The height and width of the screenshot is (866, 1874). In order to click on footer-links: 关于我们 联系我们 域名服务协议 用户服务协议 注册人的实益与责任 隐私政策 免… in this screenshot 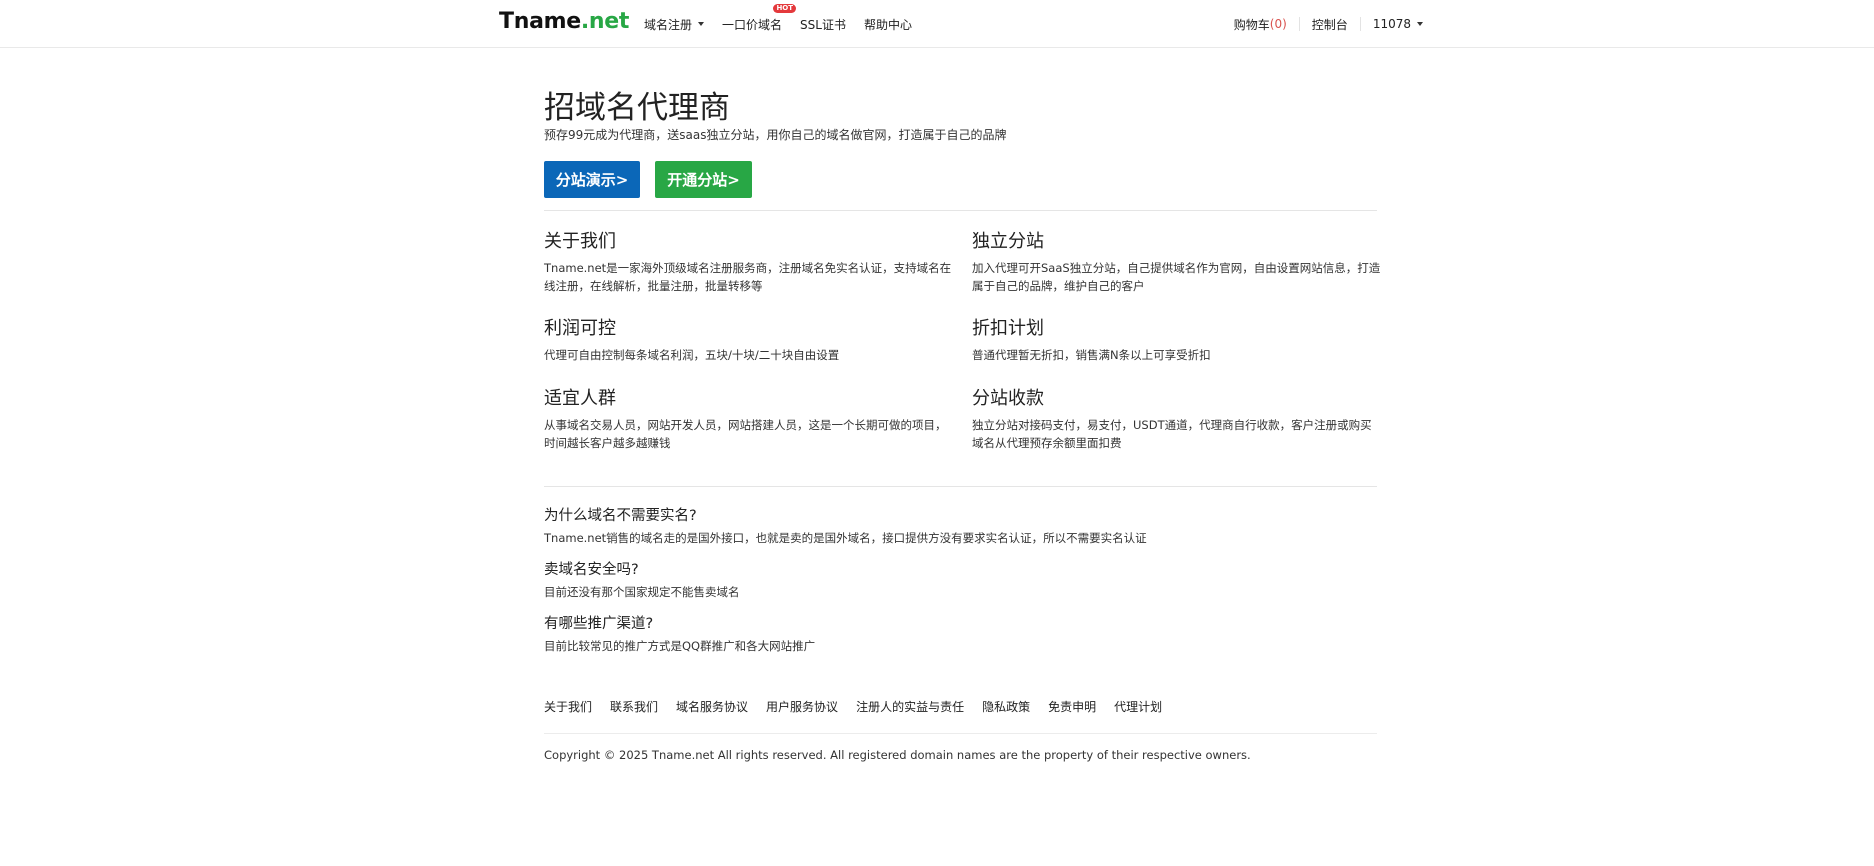, I will do `click(862, 706)`.